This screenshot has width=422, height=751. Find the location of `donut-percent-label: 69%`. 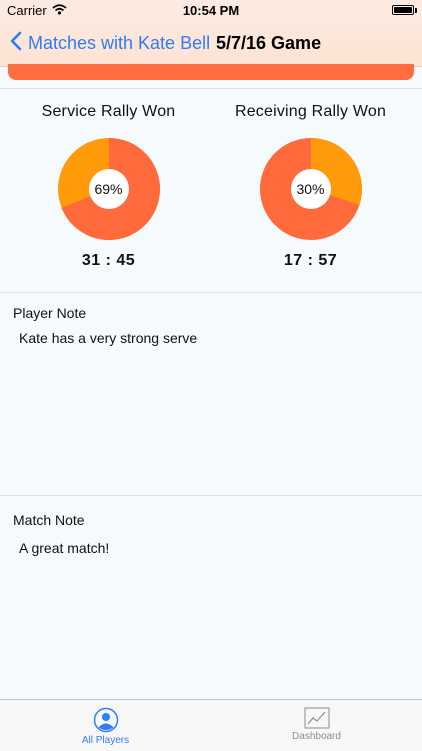

donut-percent-label: 69% is located at coordinates (108, 189).